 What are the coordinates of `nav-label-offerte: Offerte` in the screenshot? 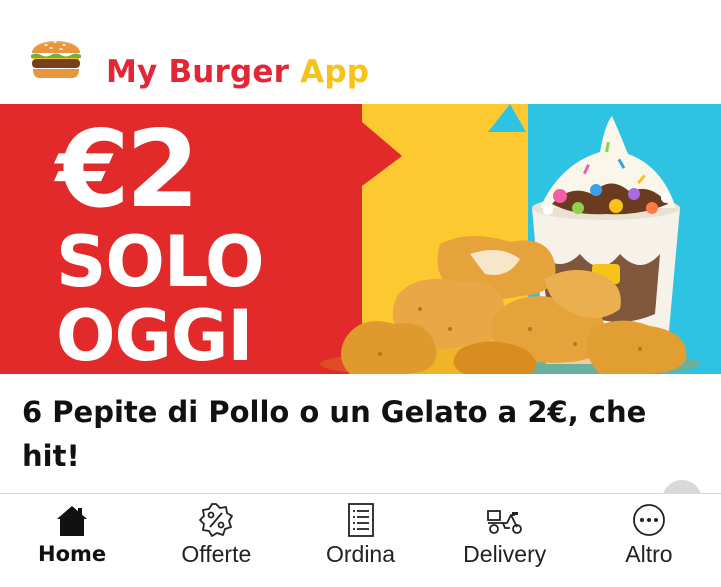 It's located at (216, 554).